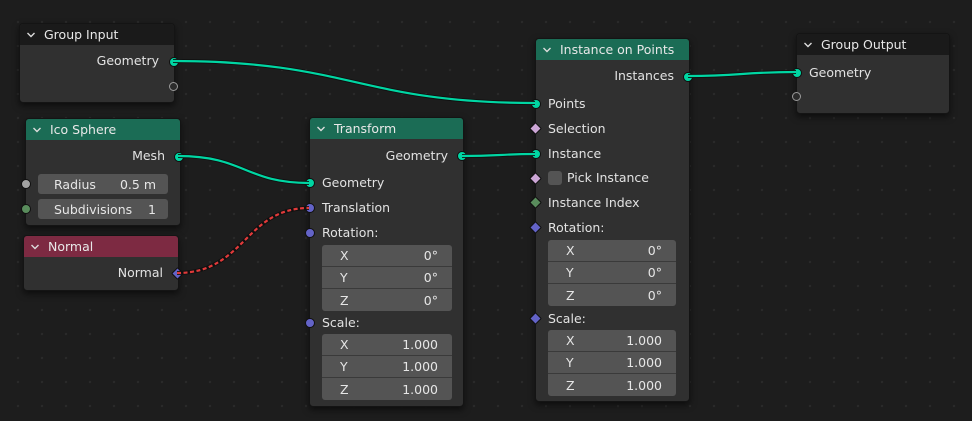 The height and width of the screenshot is (421, 972). I want to click on normal-header: Normal, so click(101, 246).